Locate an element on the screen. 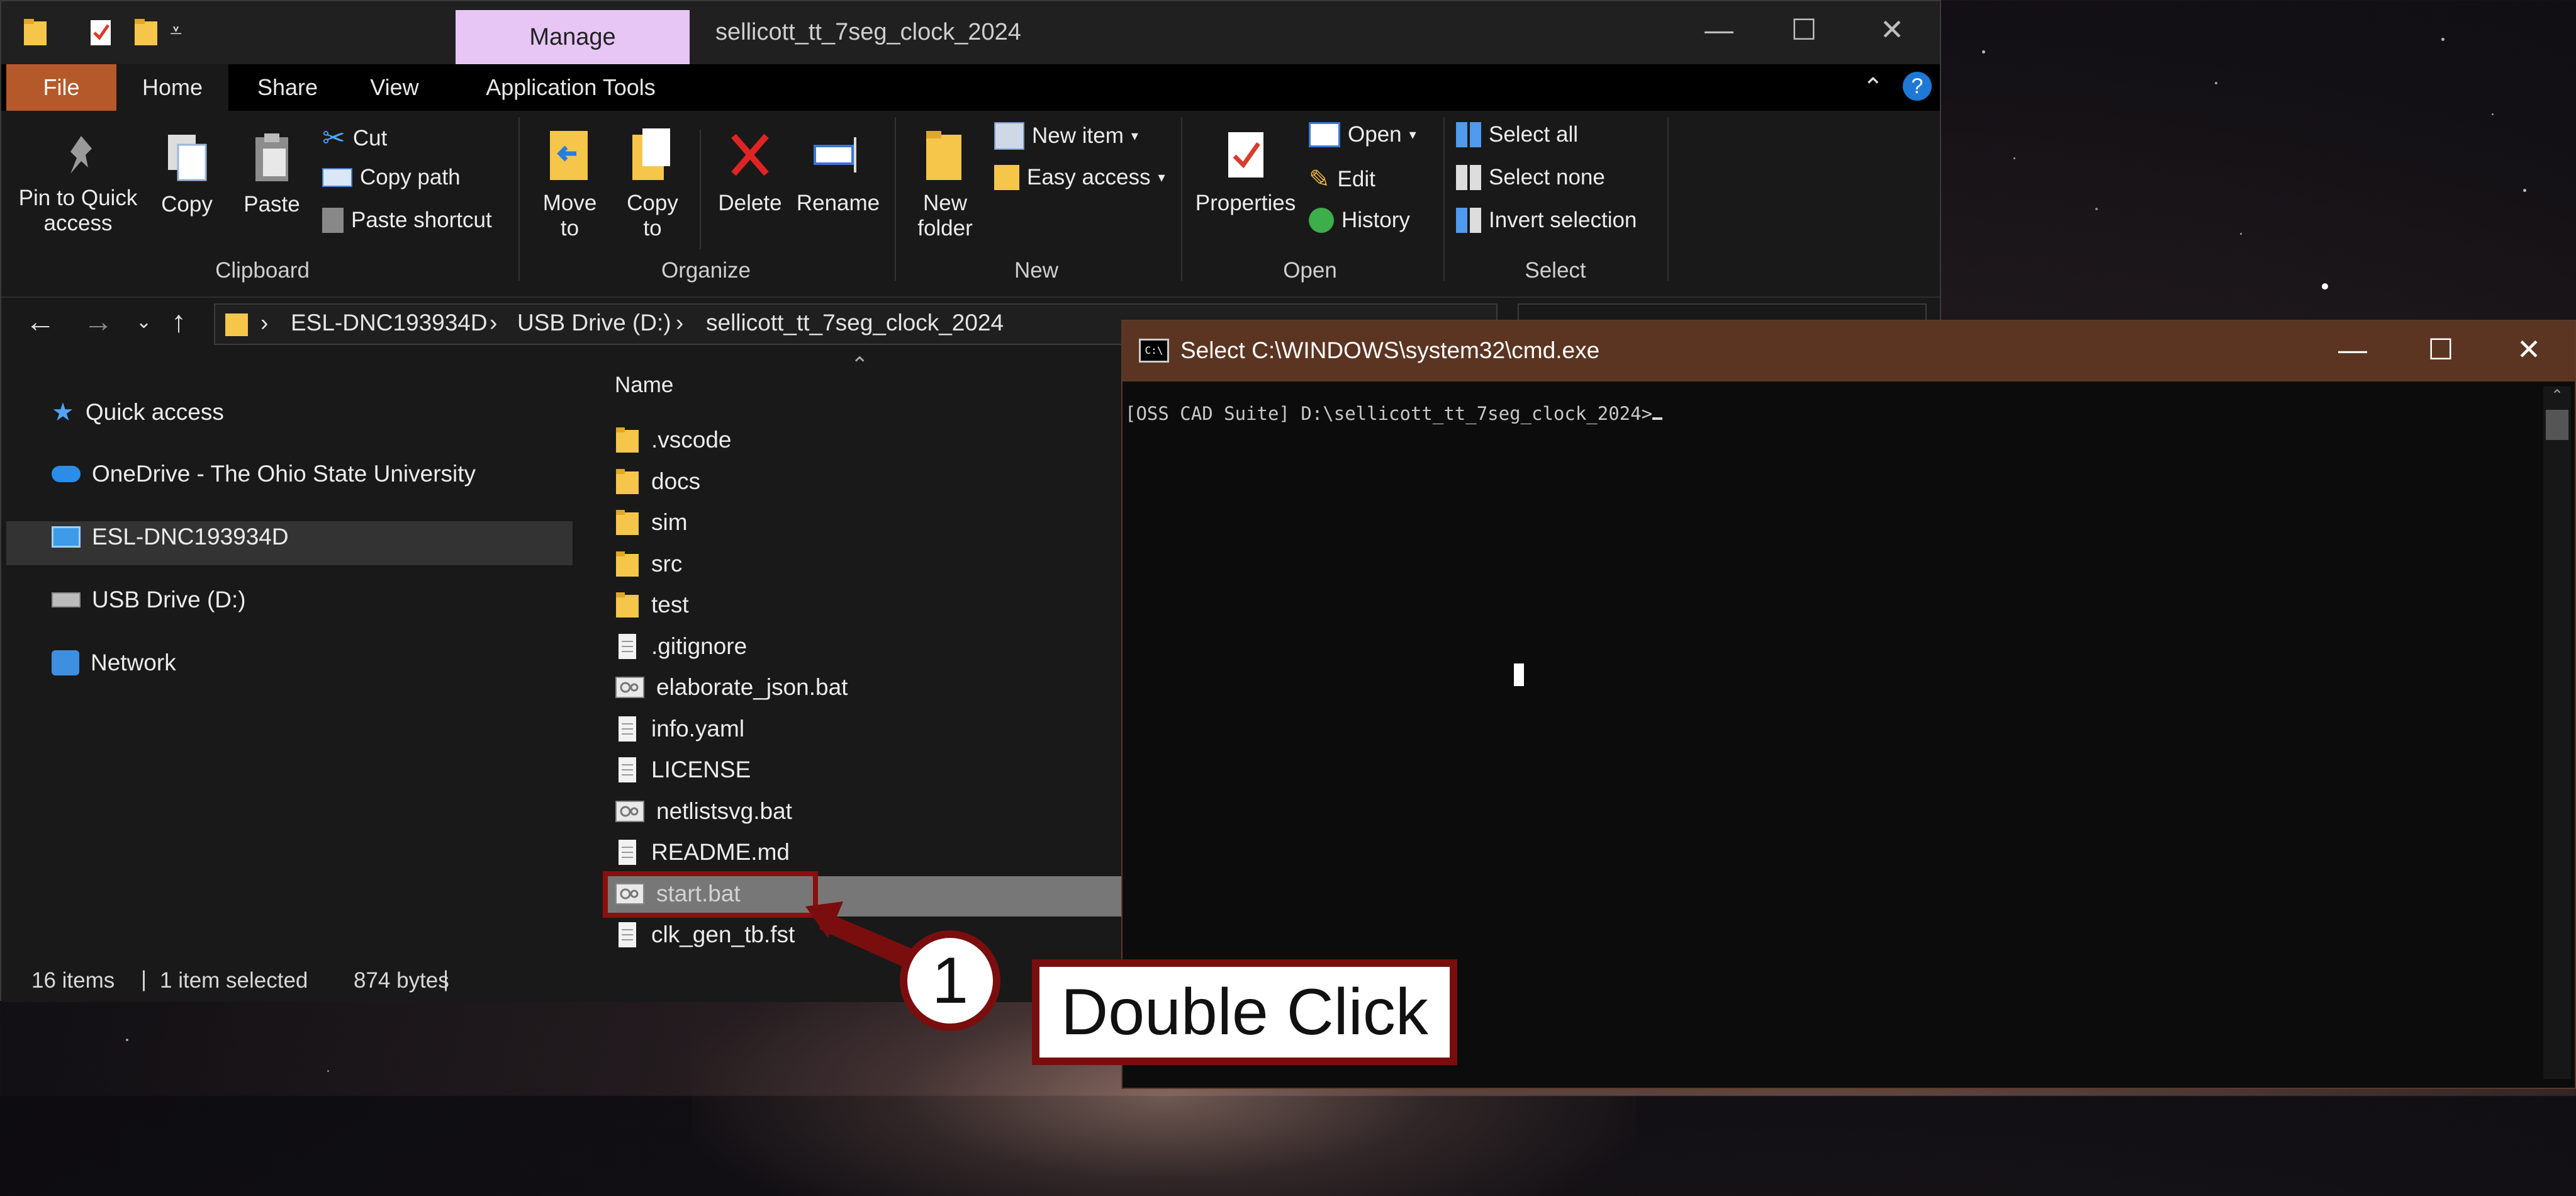 Image resolution: width=2576 pixels, height=1196 pixels. edit-button: ✎ Edit is located at coordinates (1342, 179).